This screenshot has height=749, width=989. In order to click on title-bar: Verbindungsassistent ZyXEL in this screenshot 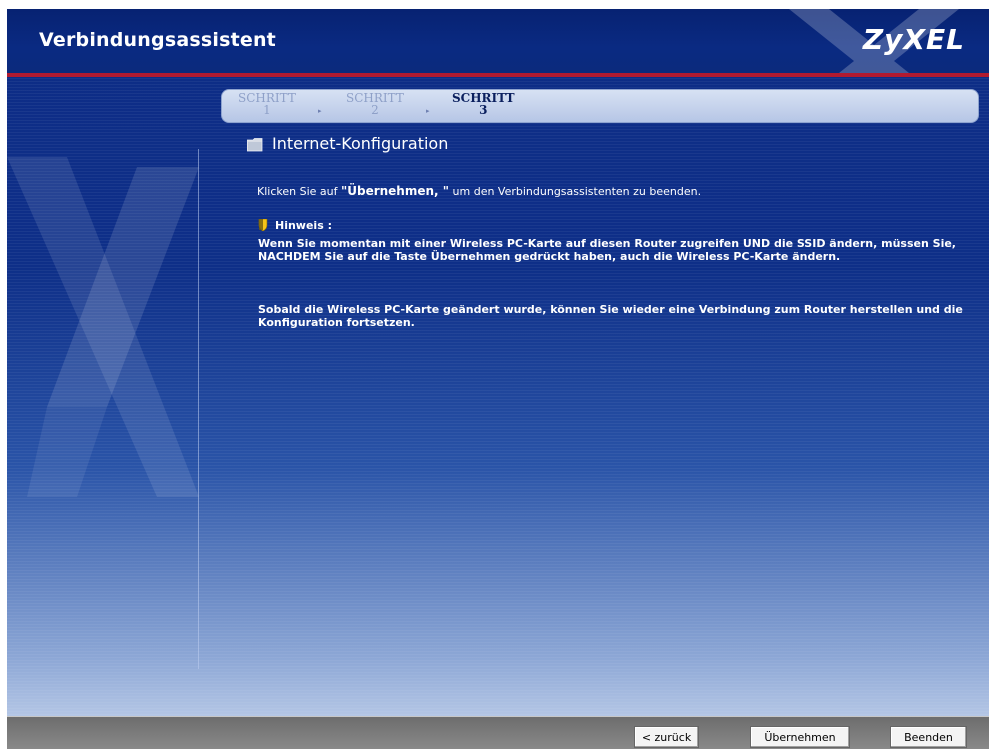, I will do `click(498, 41)`.